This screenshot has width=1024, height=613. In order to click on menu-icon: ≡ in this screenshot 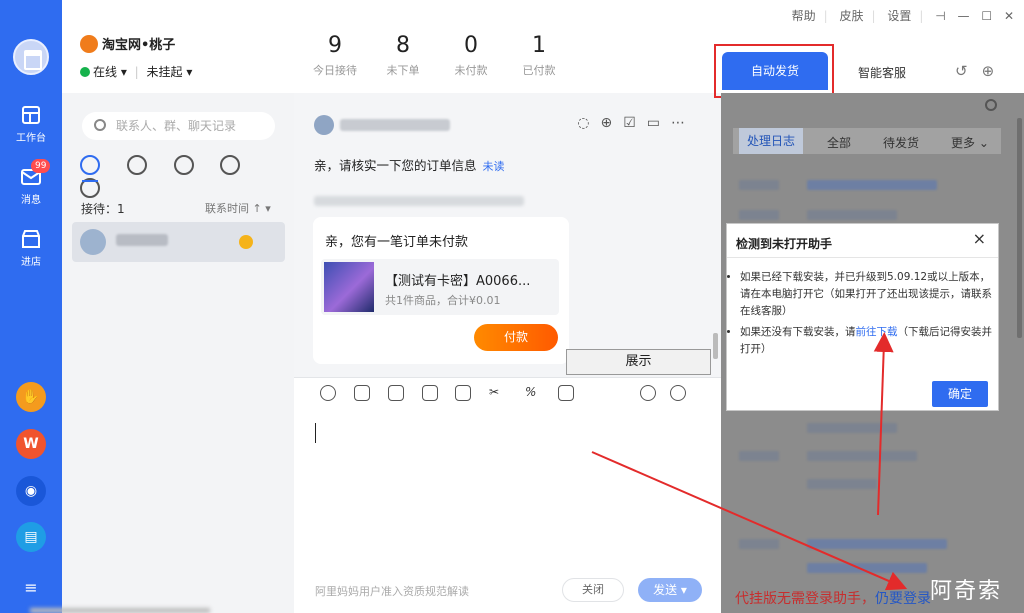, I will do `click(31, 587)`.